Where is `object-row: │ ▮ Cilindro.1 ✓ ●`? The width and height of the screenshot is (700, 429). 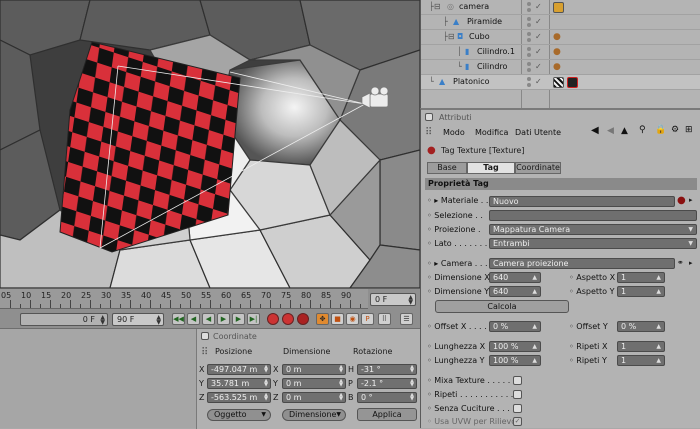
object-row: │ ▮ Cilindro.1 ✓ ● is located at coordinates (560, 52).